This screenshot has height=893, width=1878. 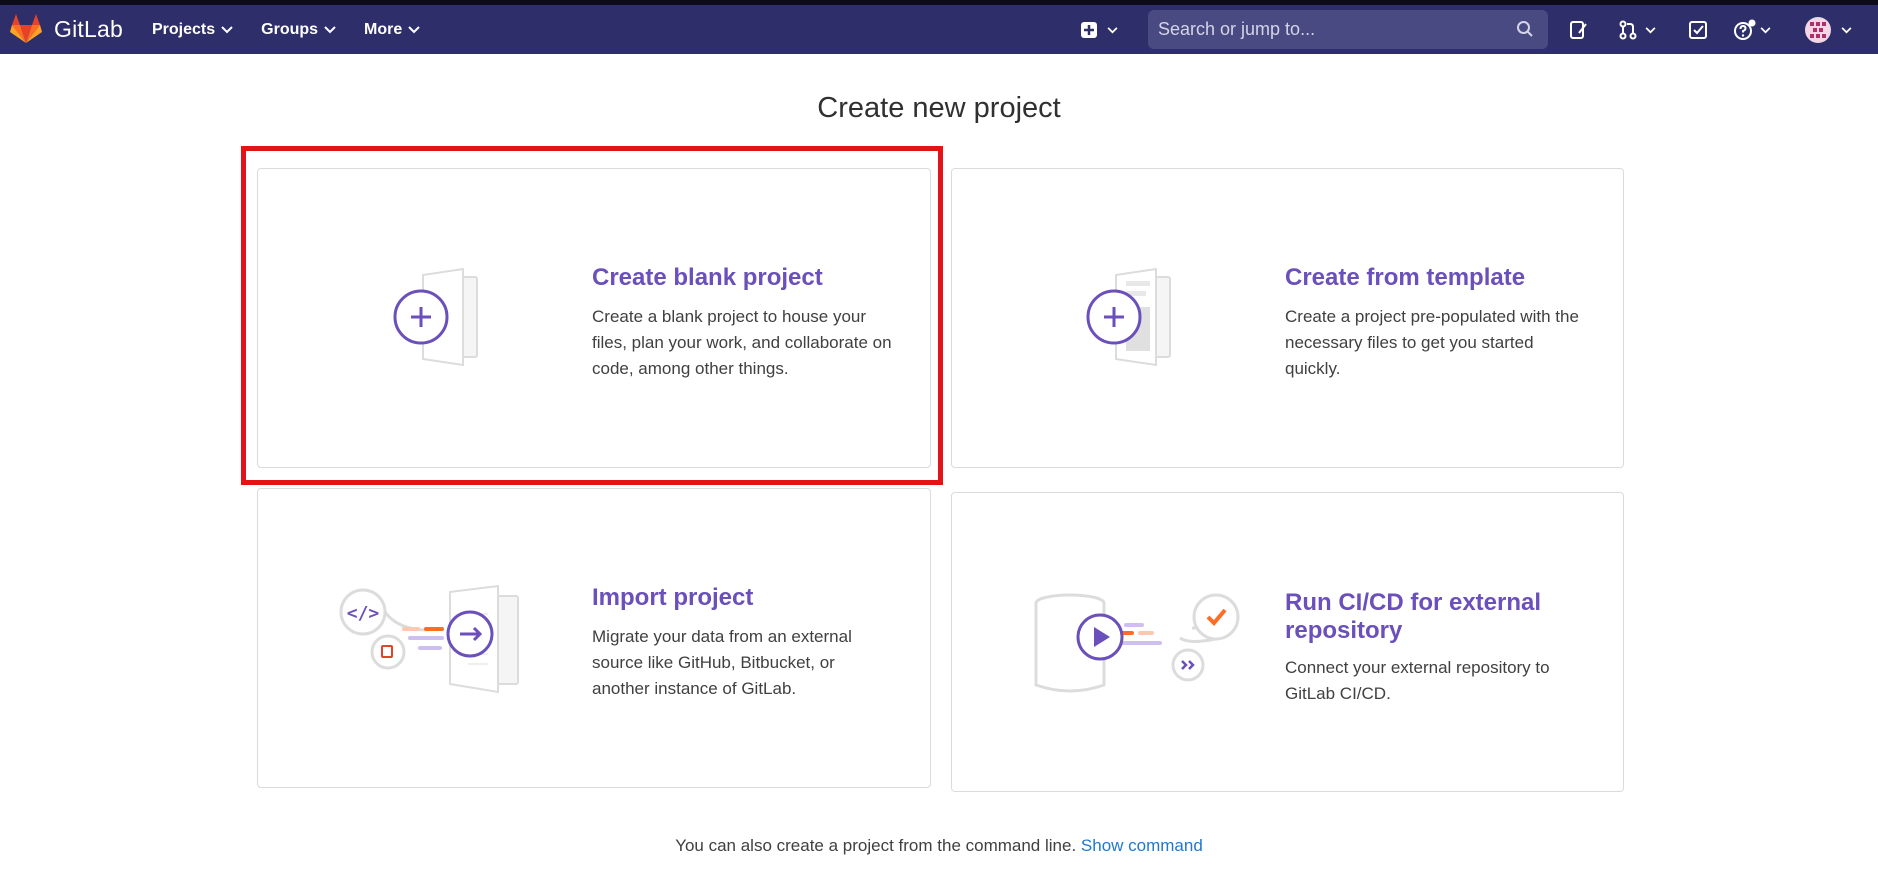 What do you see at coordinates (1405, 277) in the screenshot?
I see `card-title: Create from template` at bounding box center [1405, 277].